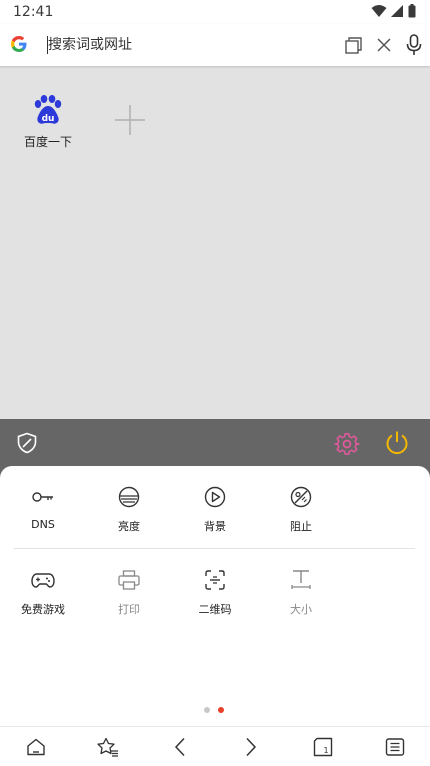 This screenshot has height=766, width=430. Describe the element at coordinates (19, 44) in the screenshot. I see `google-icon` at that location.